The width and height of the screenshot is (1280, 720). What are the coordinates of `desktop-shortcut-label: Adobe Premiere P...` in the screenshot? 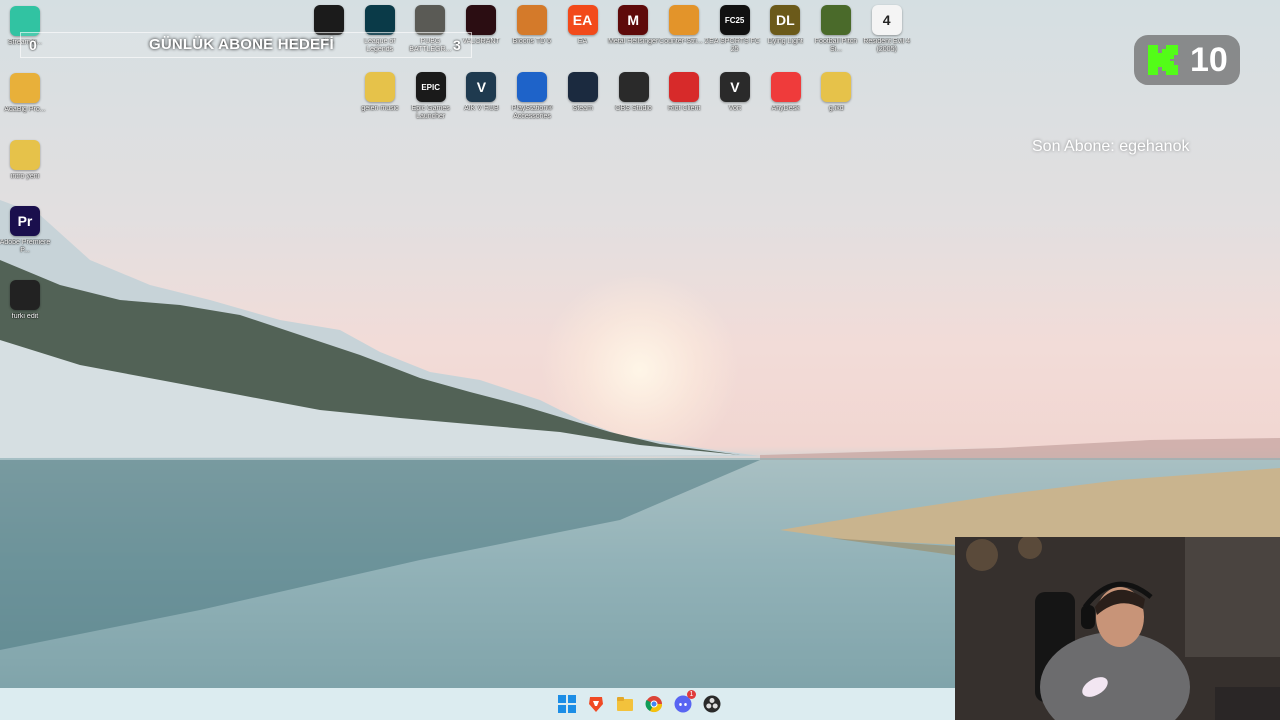 It's located at (25, 246).